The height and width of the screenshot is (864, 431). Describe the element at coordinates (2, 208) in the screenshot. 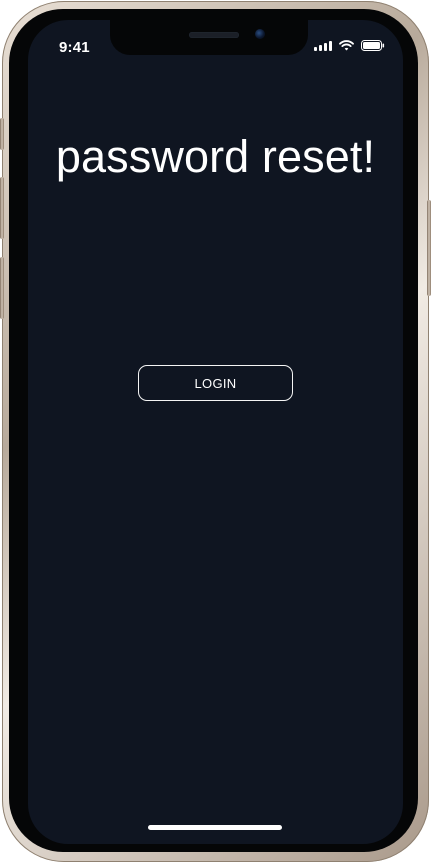

I see `volume-up-button` at that location.